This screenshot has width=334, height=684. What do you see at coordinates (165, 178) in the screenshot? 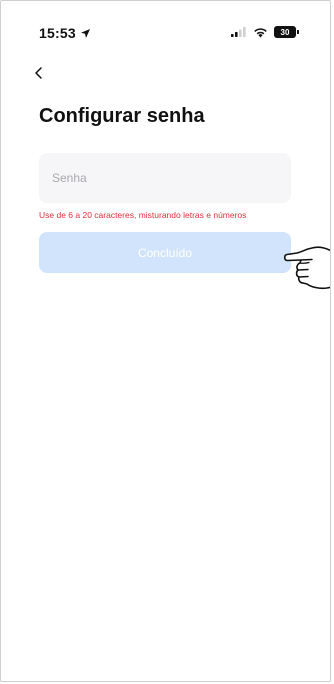
I see `password-input` at bounding box center [165, 178].